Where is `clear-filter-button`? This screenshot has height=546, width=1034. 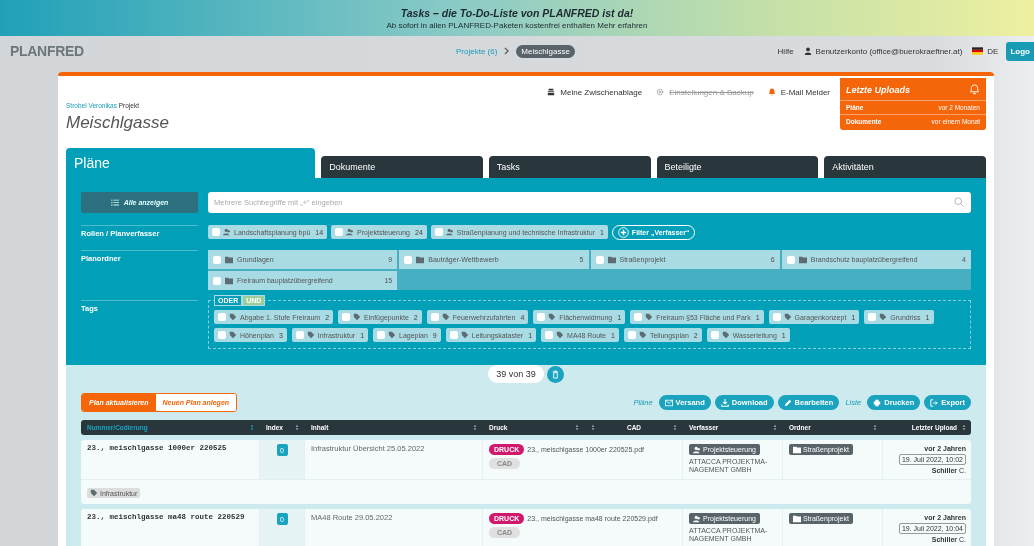
clear-filter-button is located at coordinates (555, 374).